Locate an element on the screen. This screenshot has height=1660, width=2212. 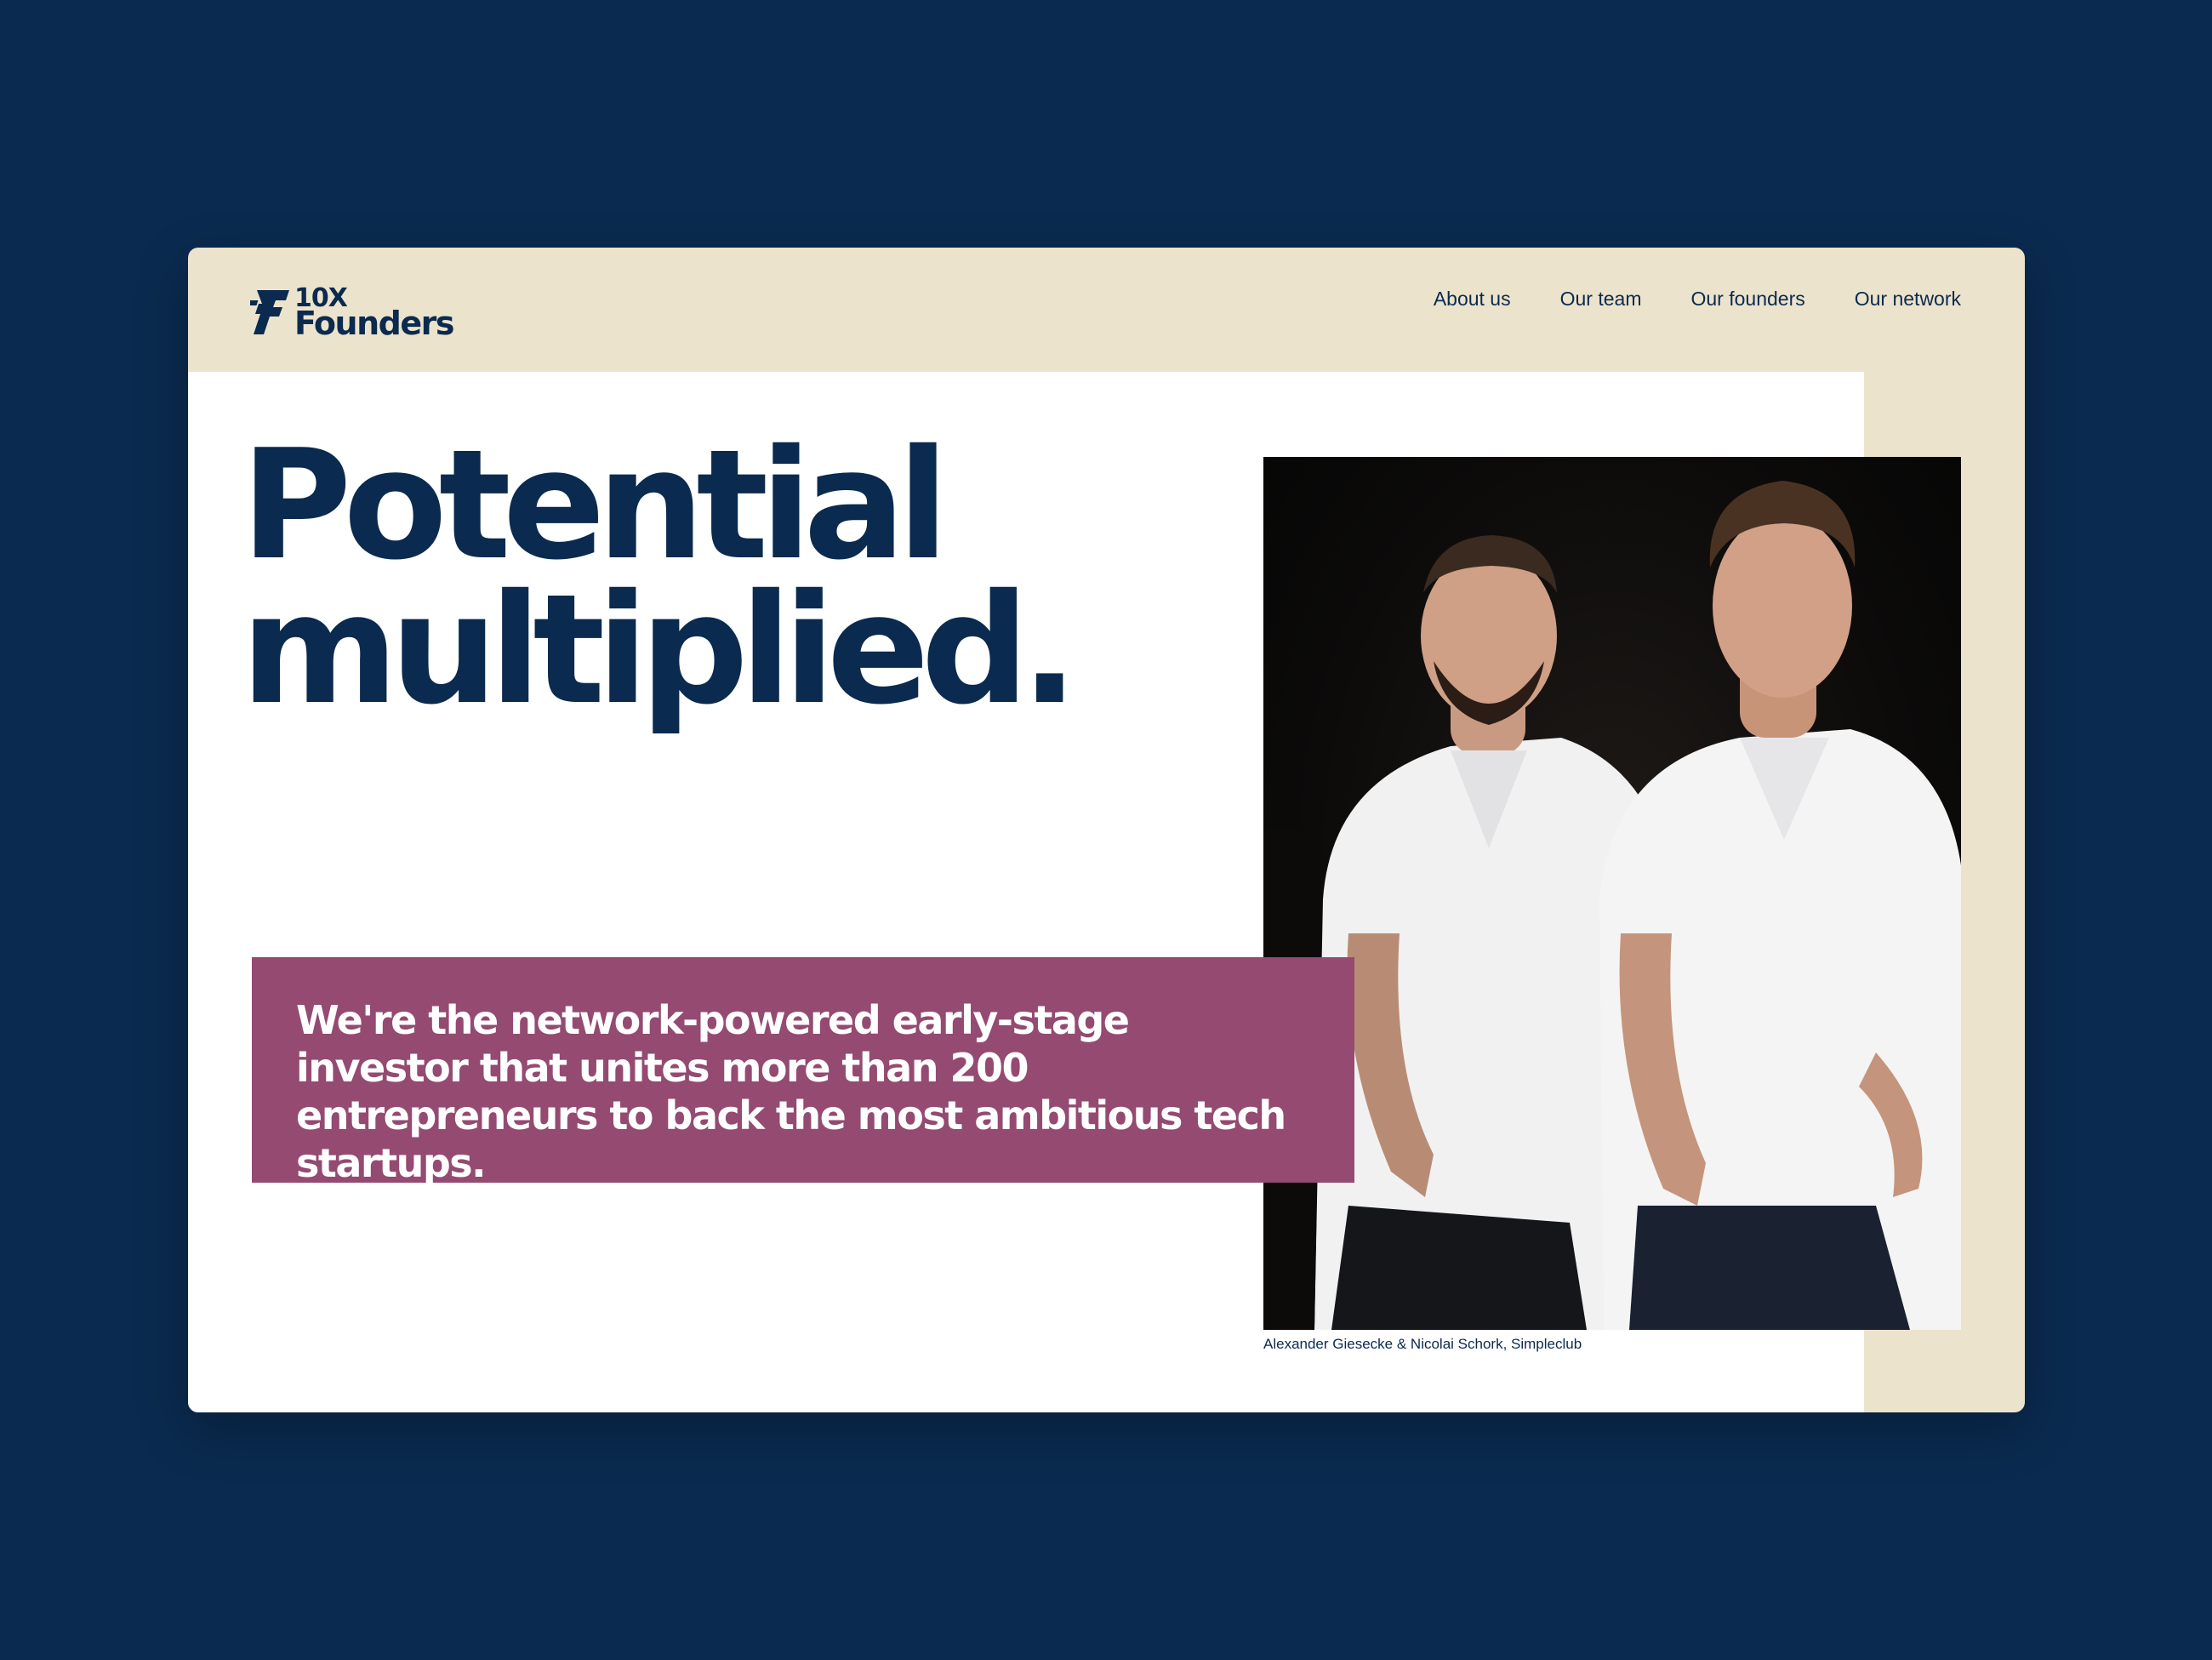
nav-our-founders: Our founders is located at coordinates (1747, 299).